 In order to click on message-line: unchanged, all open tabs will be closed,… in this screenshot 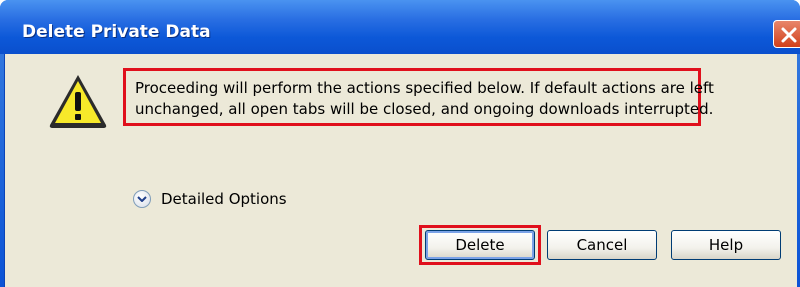, I will do `click(424, 109)`.